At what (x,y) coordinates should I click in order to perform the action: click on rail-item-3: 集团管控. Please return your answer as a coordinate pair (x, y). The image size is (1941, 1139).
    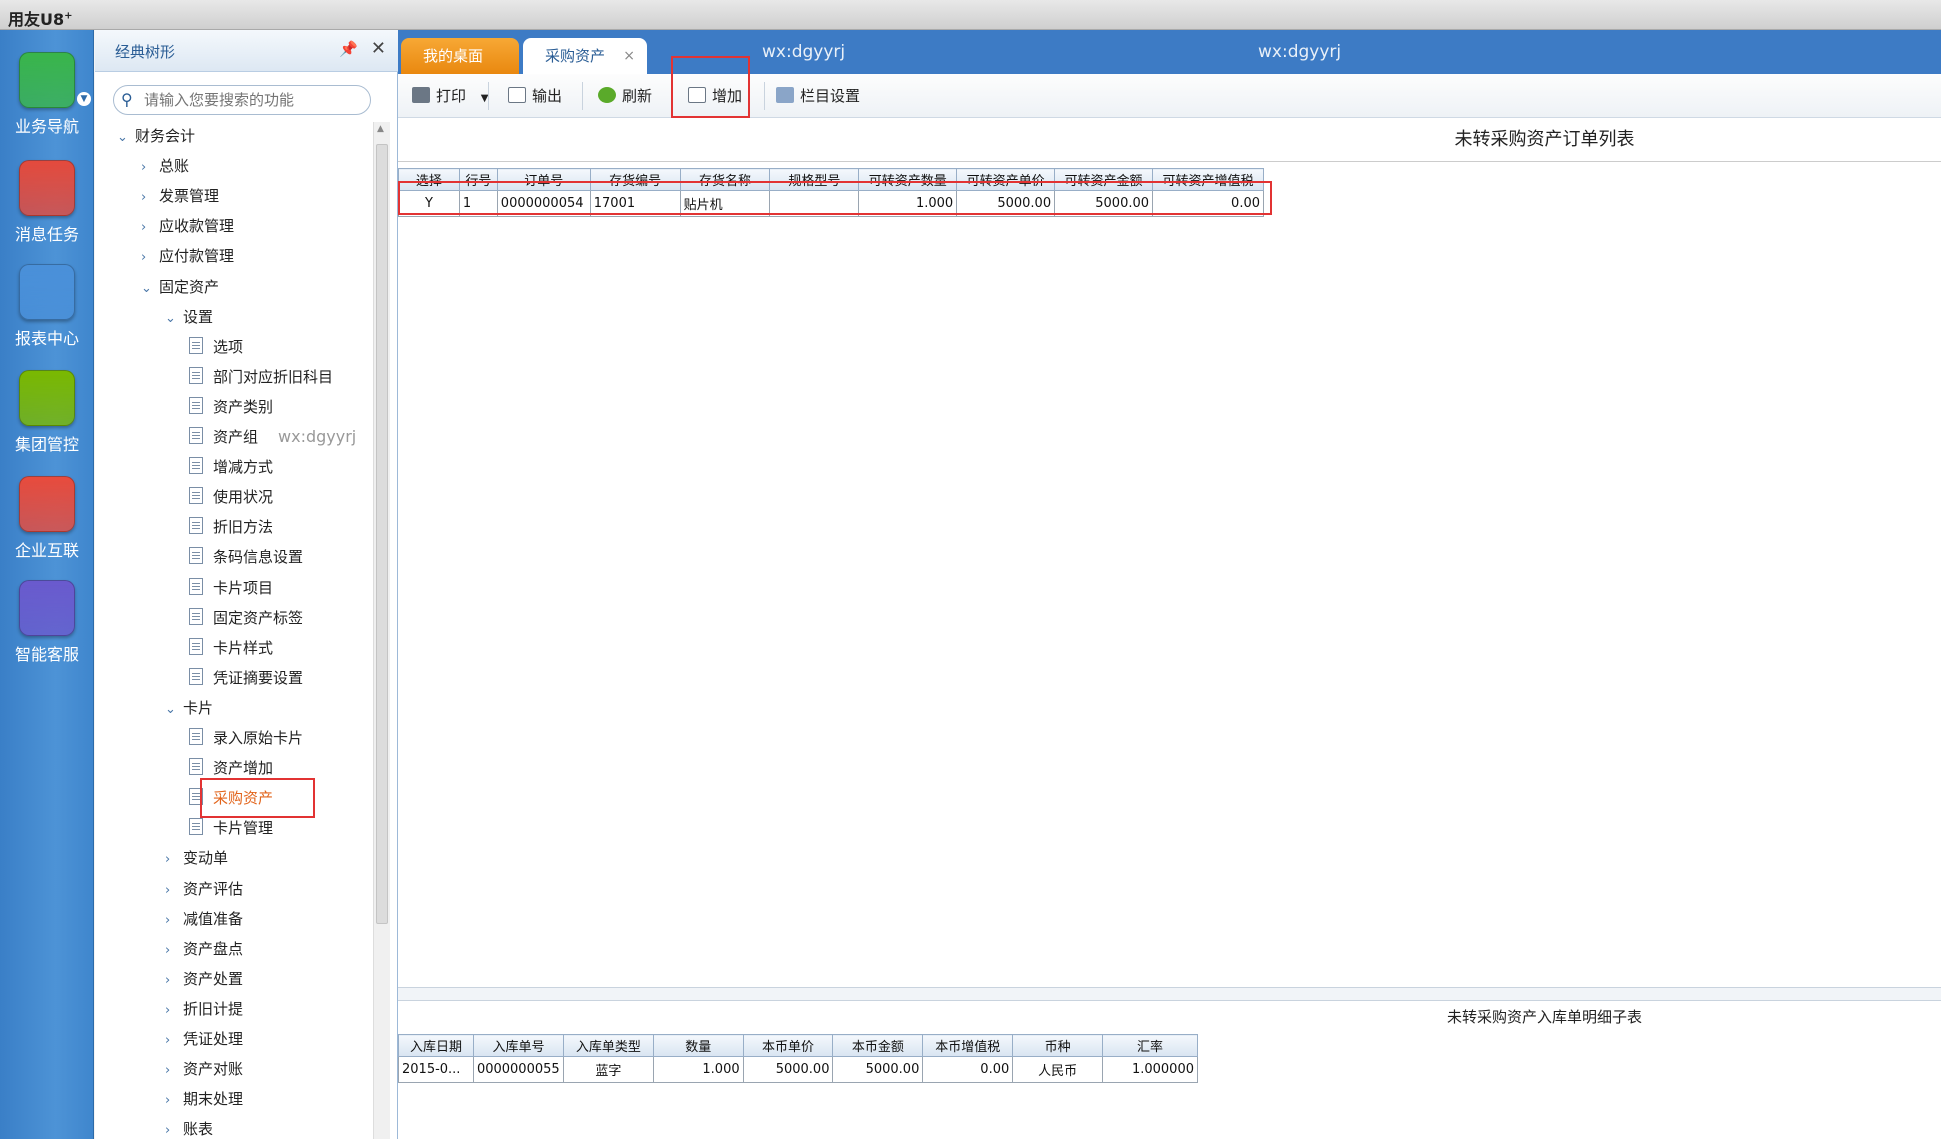
    Looking at the image, I should click on (47, 412).